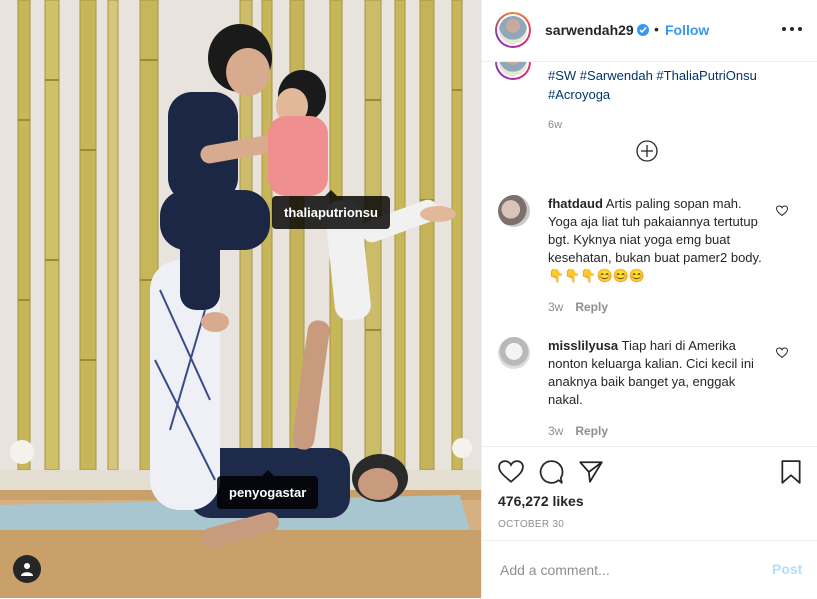 The height and width of the screenshot is (599, 817). I want to click on bookmark-icon, so click(791, 472).